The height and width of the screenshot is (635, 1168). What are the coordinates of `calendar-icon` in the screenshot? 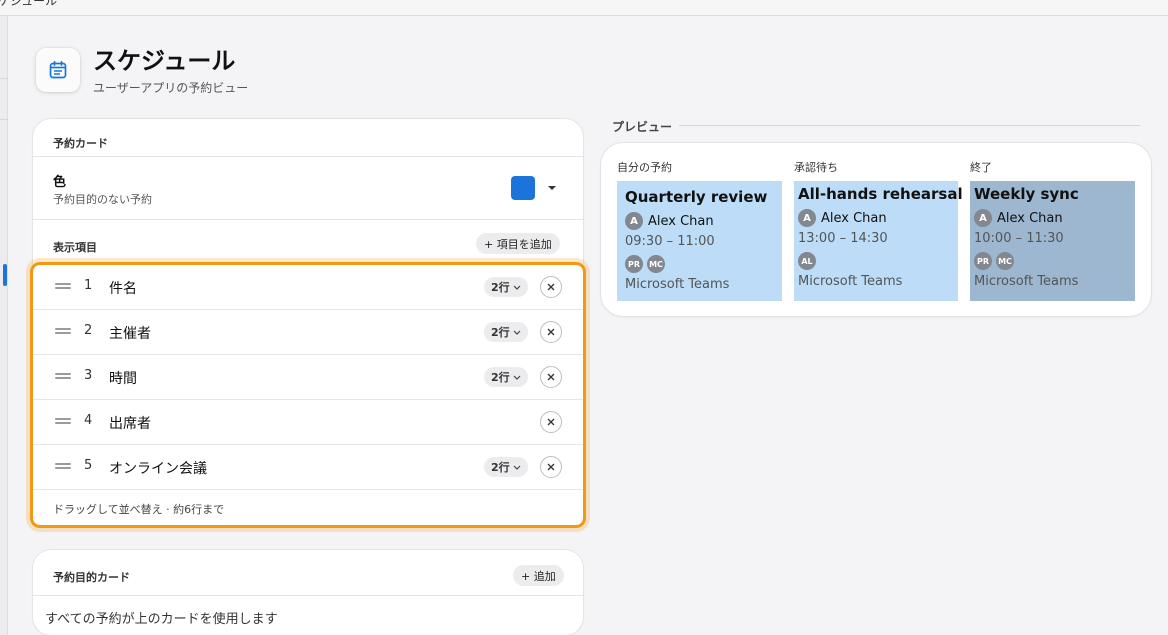 It's located at (58, 69).